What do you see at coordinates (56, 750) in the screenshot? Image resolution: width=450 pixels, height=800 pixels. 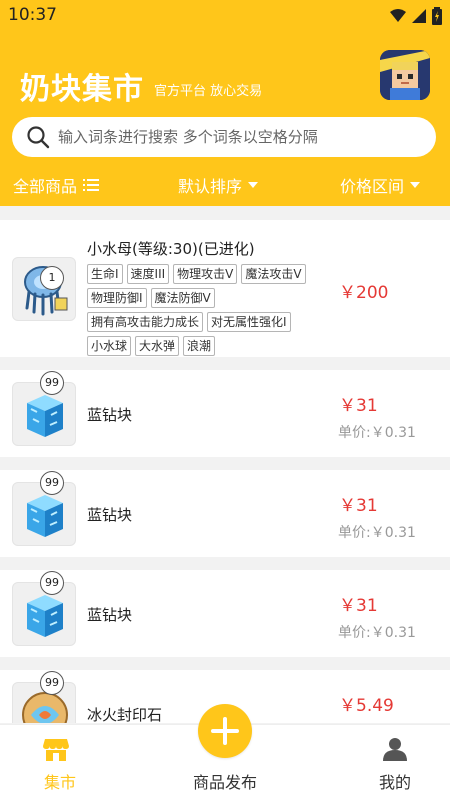 I see `shop-icon` at bounding box center [56, 750].